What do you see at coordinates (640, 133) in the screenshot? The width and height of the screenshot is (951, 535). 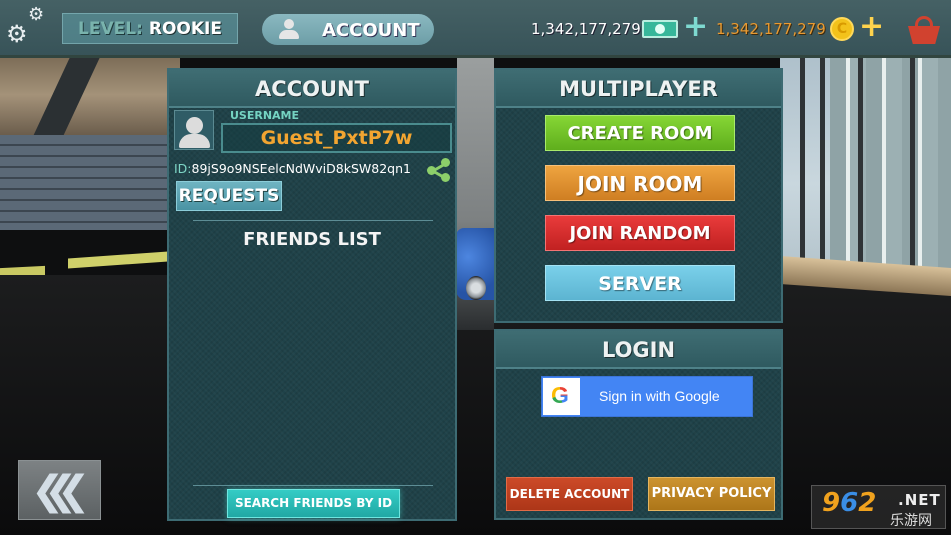 I see `create-room-button: CREATE ROOM` at bounding box center [640, 133].